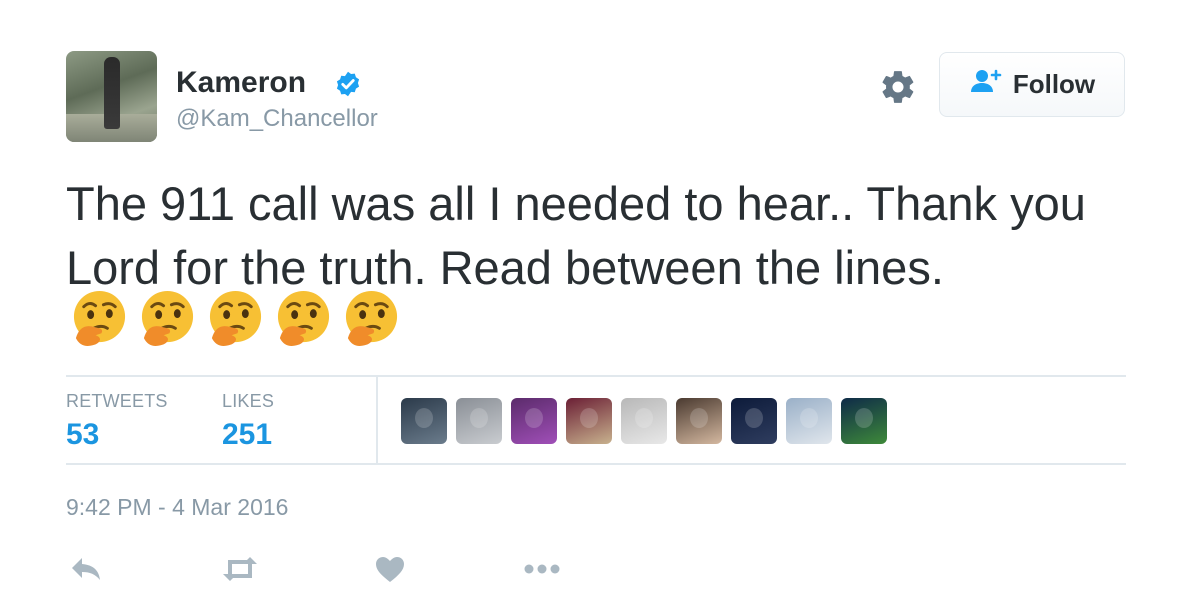  I want to click on retweets-label: RETWEETS, so click(117, 401).